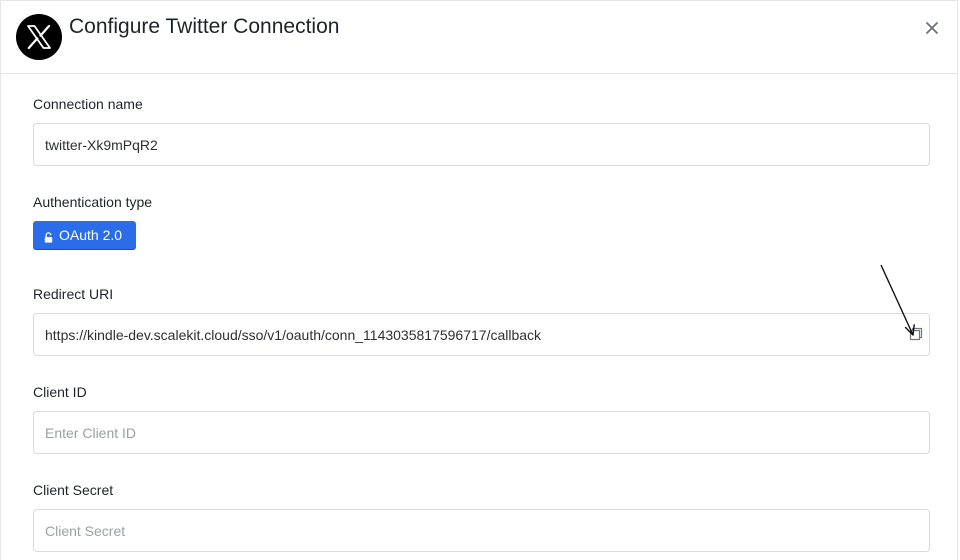 The height and width of the screenshot is (560, 960). Describe the element at coordinates (48, 238) in the screenshot. I see `lock-icon` at that location.